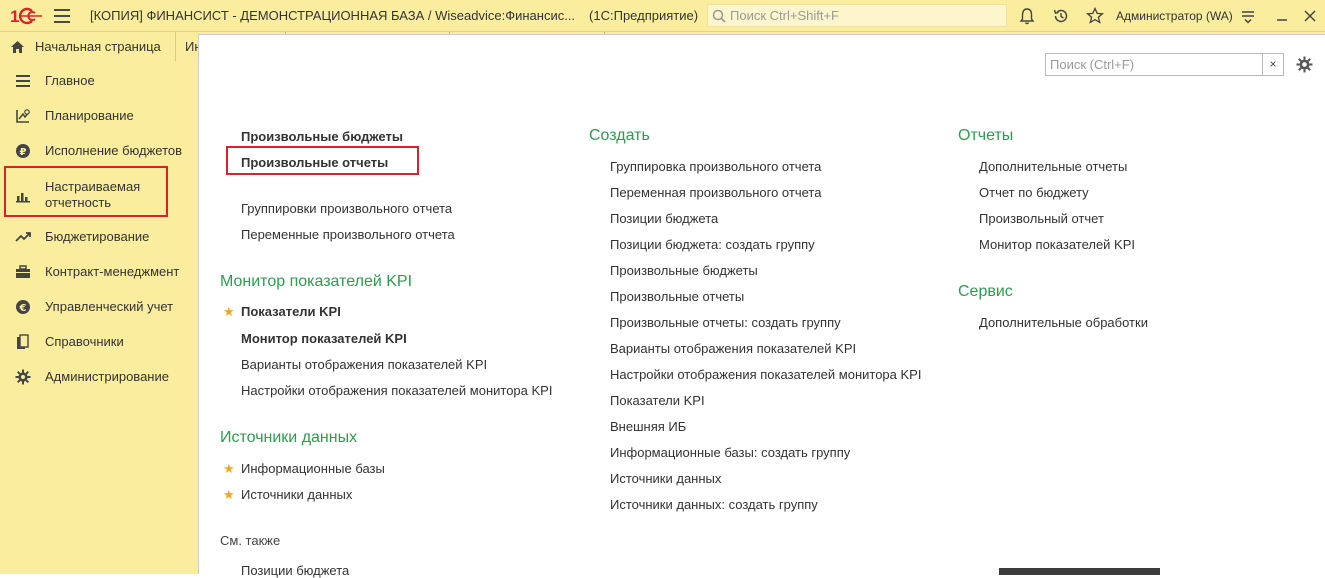 Image resolution: width=1325 pixels, height=578 pixels. Describe the element at coordinates (295, 570) in the screenshot. I see `link-budget-positions: Позиции бюджета` at that location.